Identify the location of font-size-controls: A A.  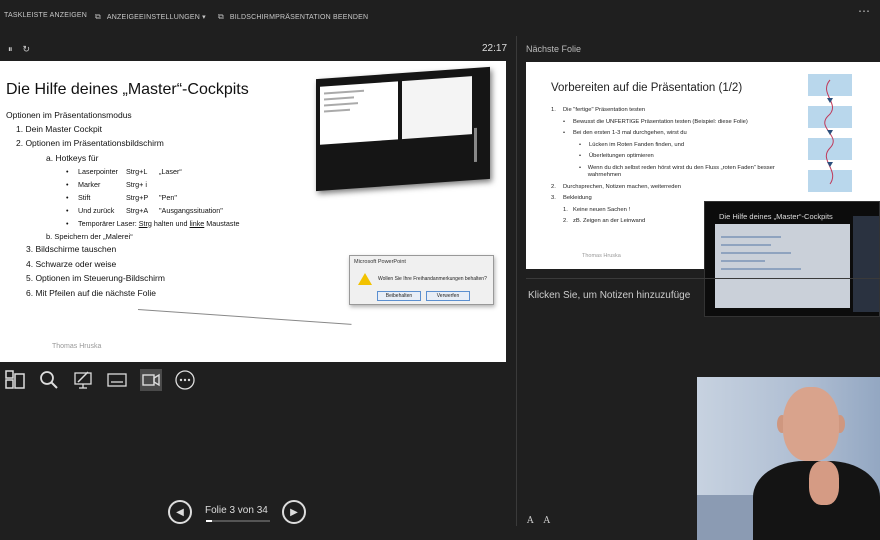
(538, 521).